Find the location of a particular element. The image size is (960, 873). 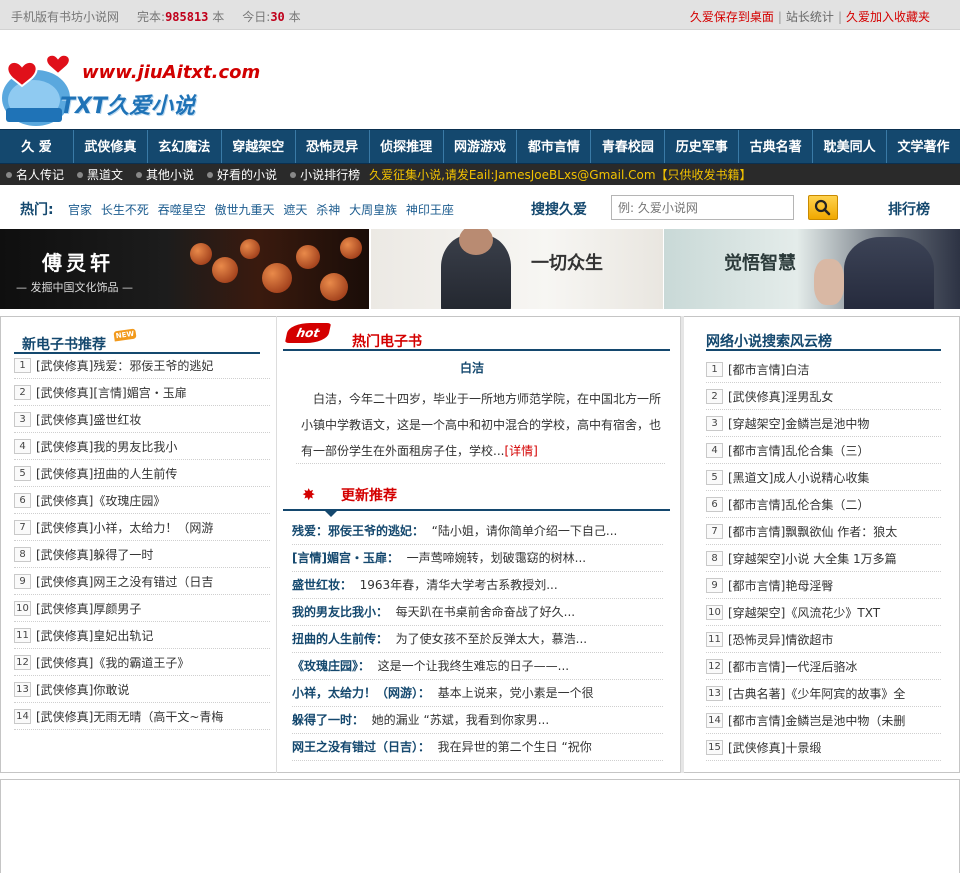

featured-book-title: 白洁 is located at coordinates (472, 367).